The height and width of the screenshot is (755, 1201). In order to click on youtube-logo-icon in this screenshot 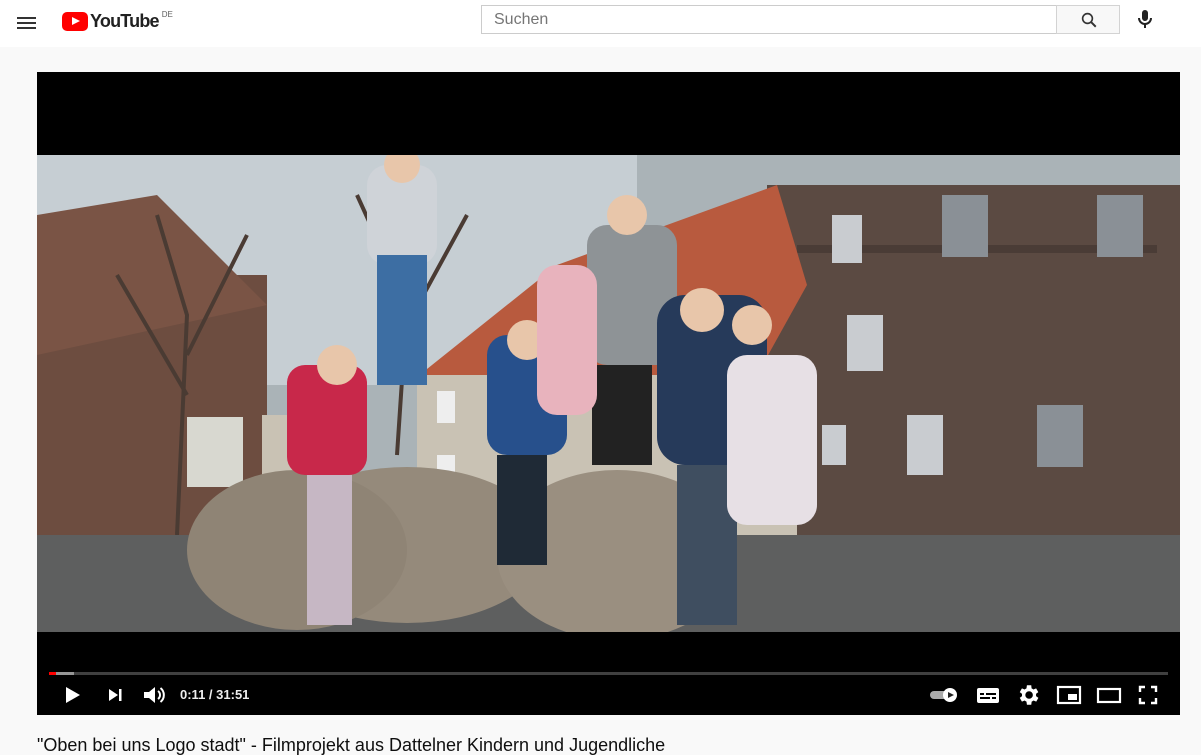, I will do `click(75, 21)`.